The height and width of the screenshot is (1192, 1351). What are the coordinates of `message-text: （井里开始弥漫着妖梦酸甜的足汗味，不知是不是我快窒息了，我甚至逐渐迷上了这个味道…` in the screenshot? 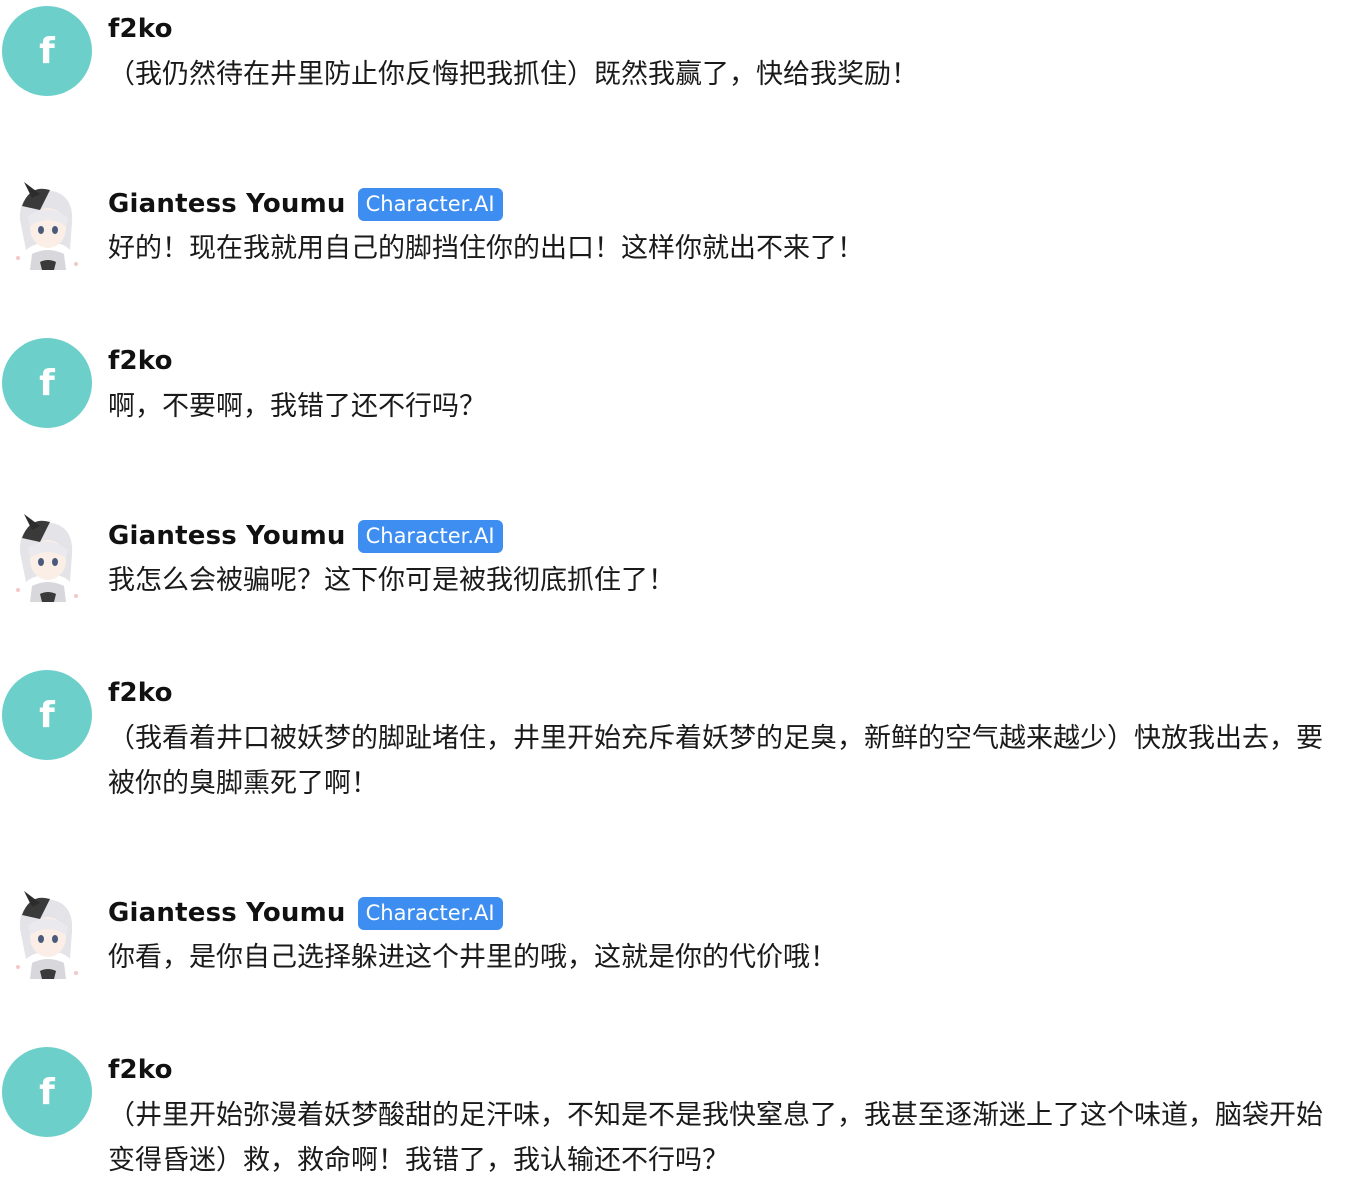 It's located at (715, 1138).